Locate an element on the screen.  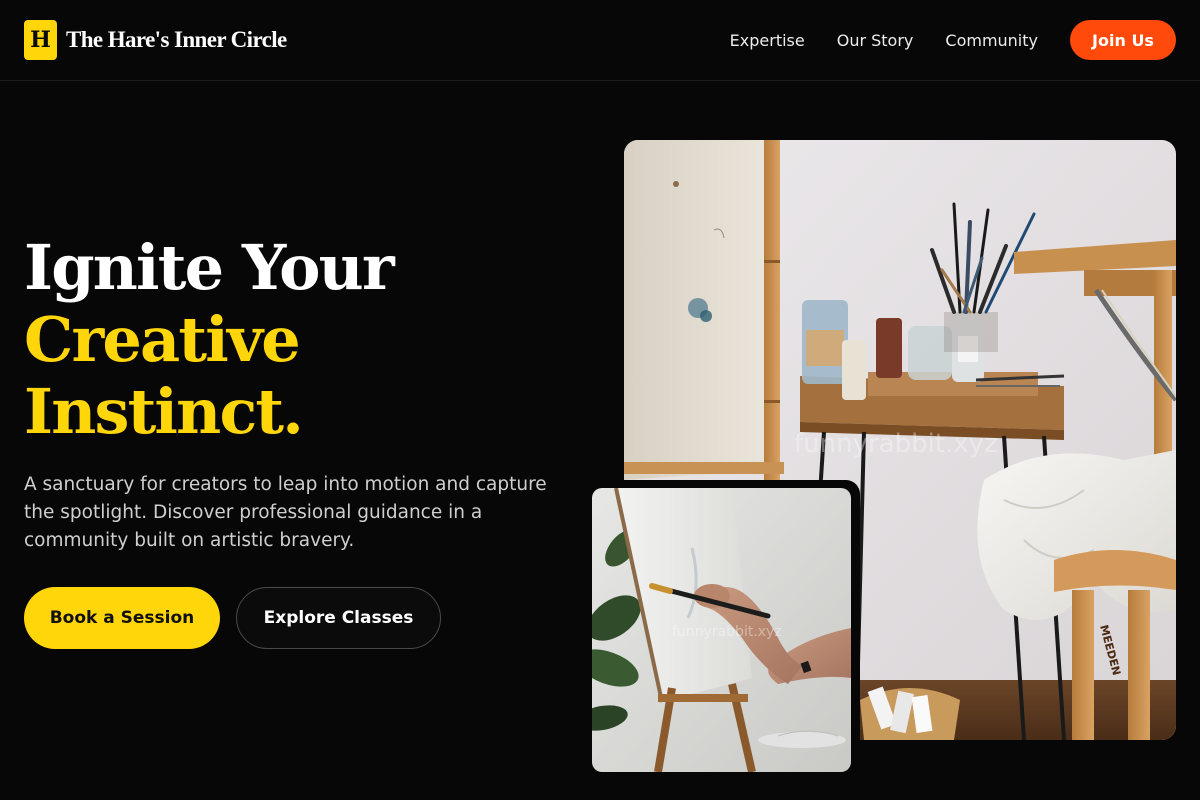
nav-link-our-story: Our Story is located at coordinates (875, 40).